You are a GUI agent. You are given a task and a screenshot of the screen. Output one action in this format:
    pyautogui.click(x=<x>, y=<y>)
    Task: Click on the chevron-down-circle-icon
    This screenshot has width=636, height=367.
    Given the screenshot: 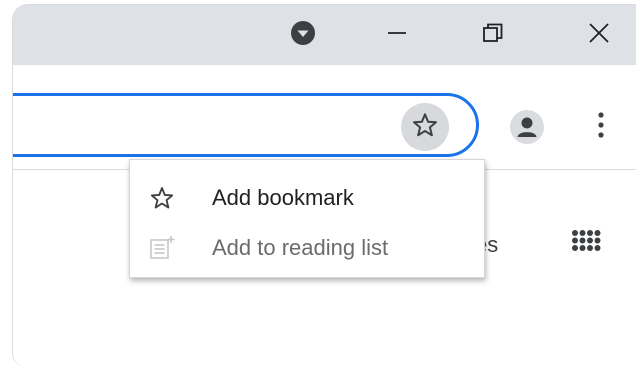 What is the action you would take?
    pyautogui.click(x=303, y=35)
    